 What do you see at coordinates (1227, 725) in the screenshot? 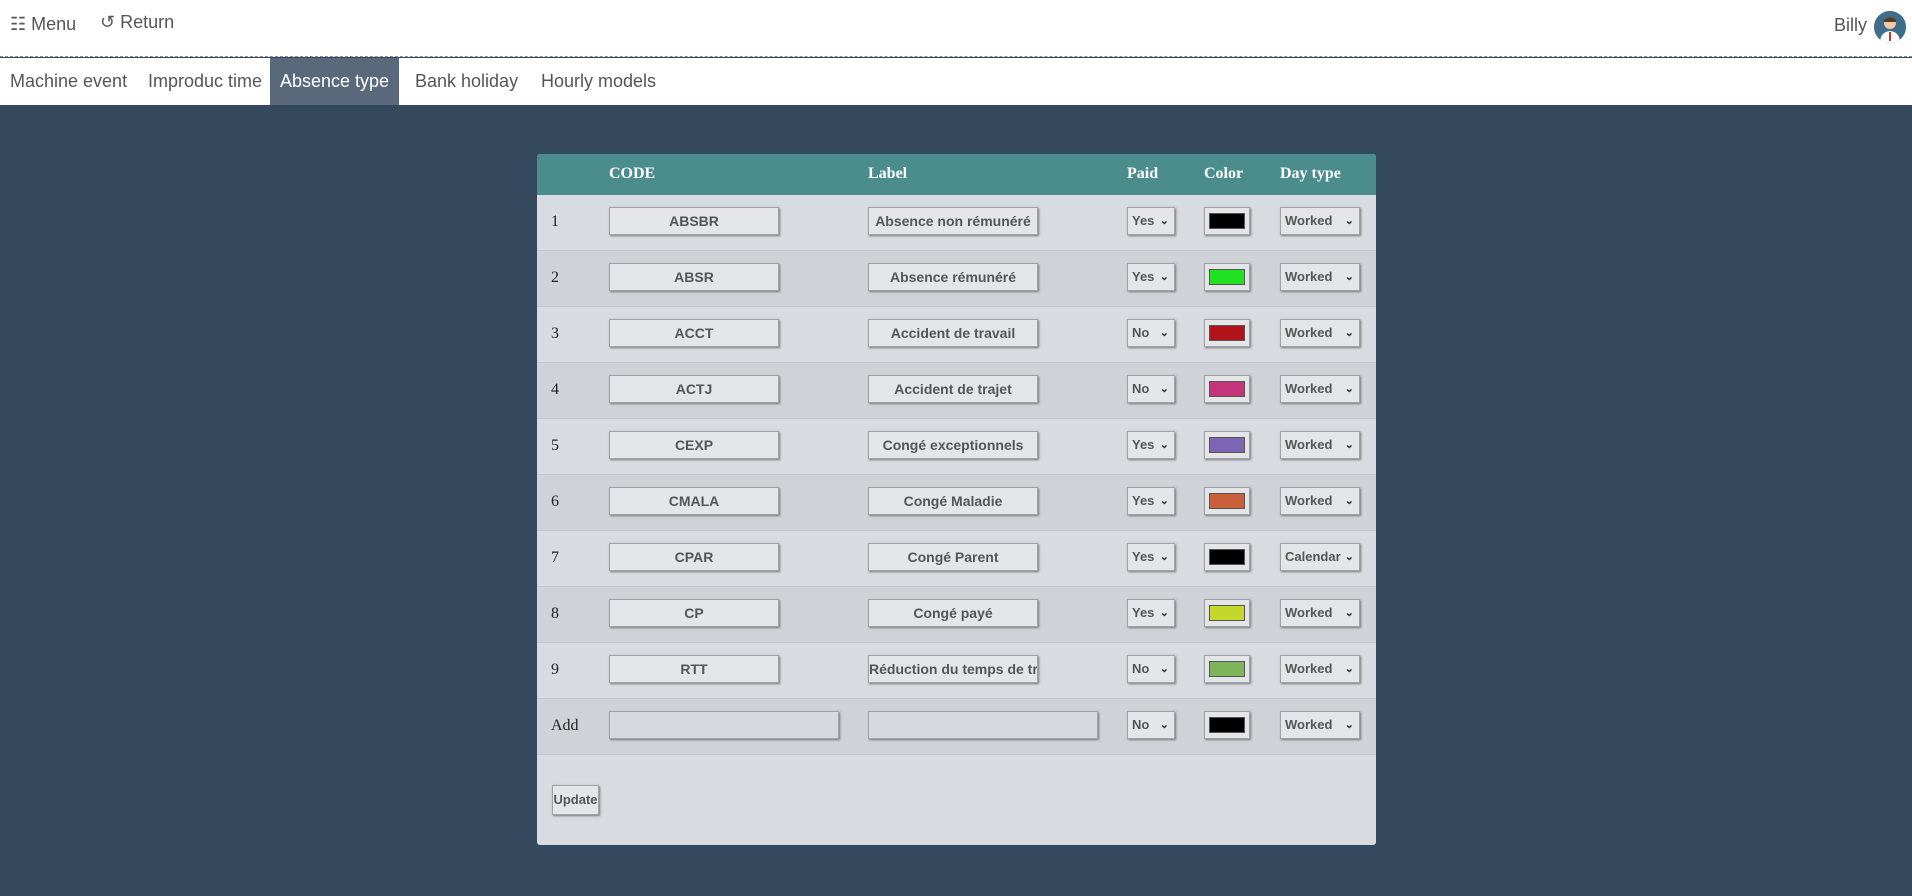
I see `new-color-picker` at bounding box center [1227, 725].